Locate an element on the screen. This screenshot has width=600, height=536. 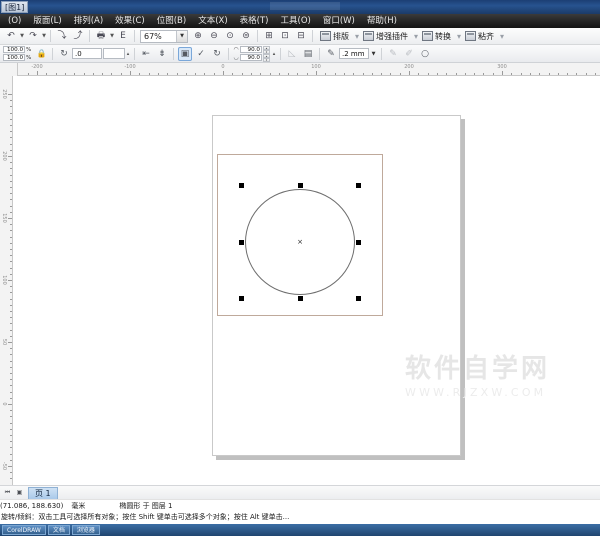
publish-icon: E is located at coordinates (123, 36).